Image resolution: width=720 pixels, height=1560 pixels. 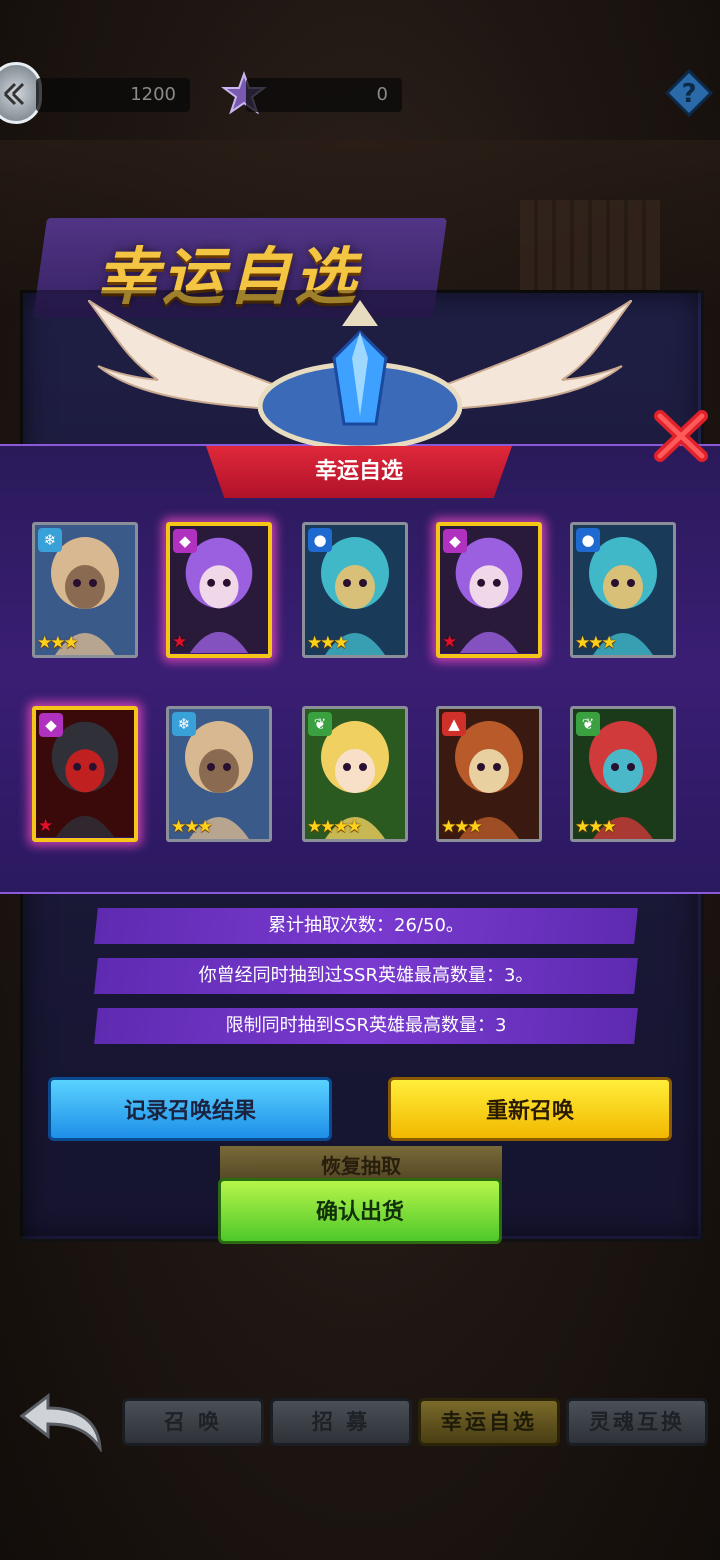 What do you see at coordinates (530, 1109) in the screenshot?
I see `resummon-button: 重新召唤` at bounding box center [530, 1109].